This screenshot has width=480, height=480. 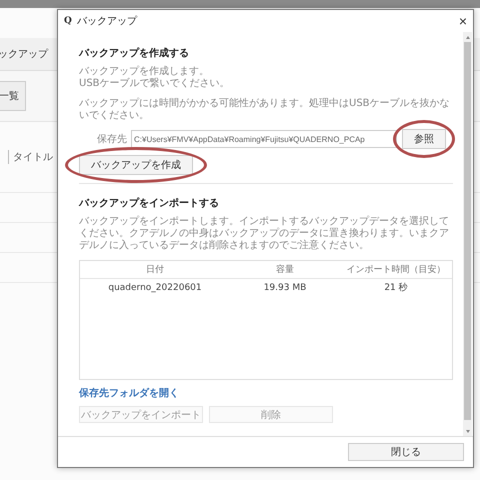 What do you see at coordinates (68, 21) in the screenshot?
I see `app-icon: Q` at bounding box center [68, 21].